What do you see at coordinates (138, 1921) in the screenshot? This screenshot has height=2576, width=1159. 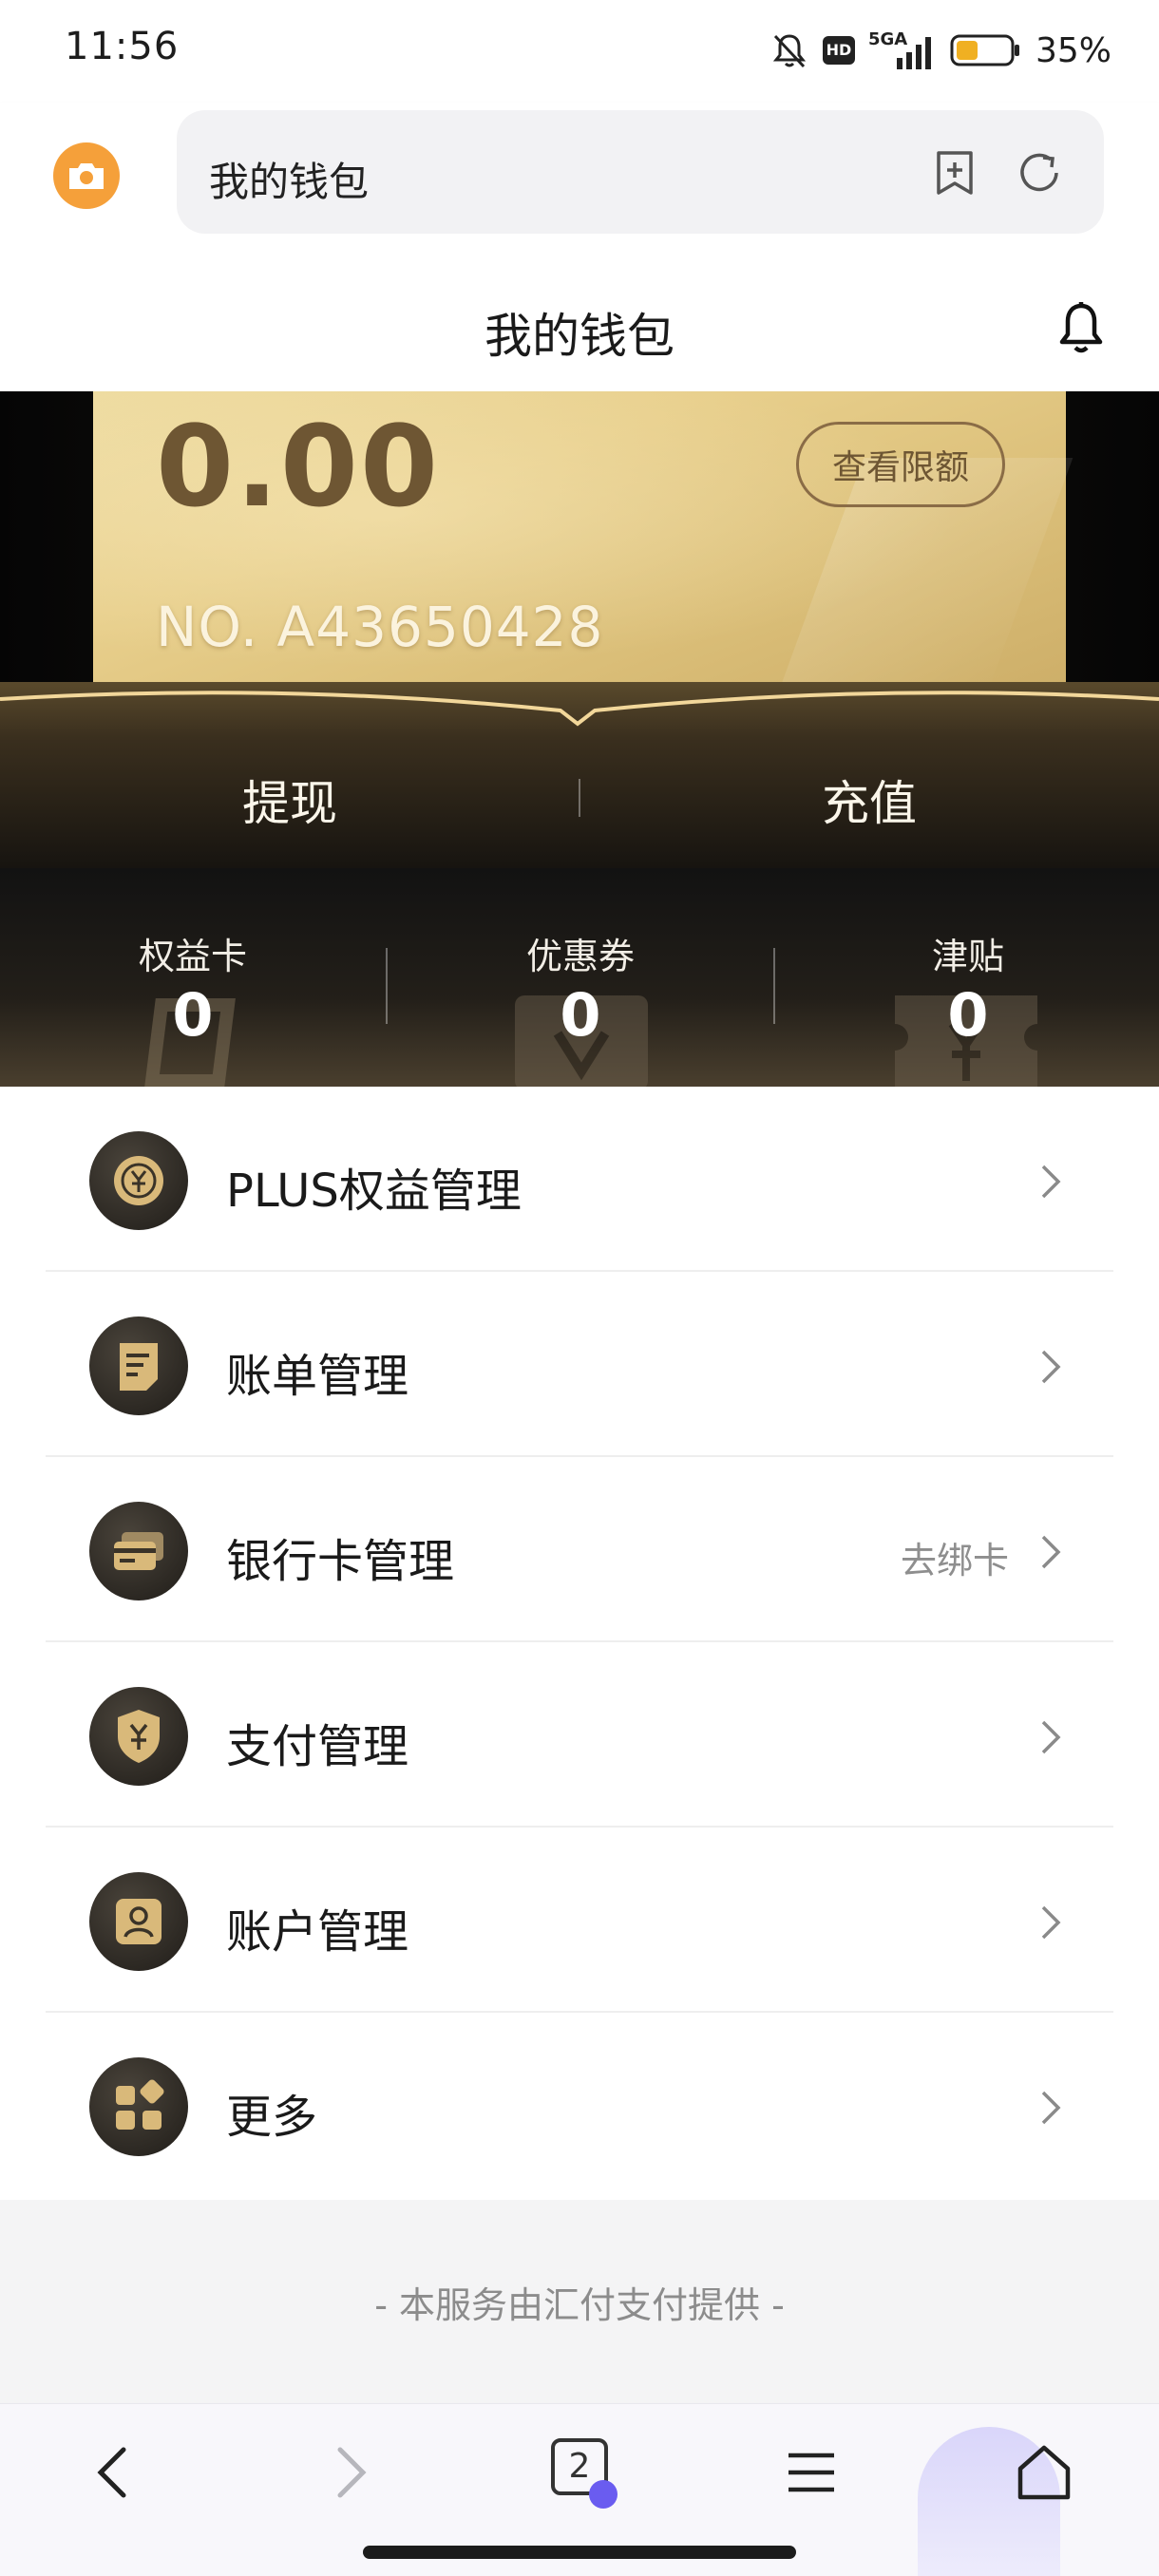 I see `account-icon` at bounding box center [138, 1921].